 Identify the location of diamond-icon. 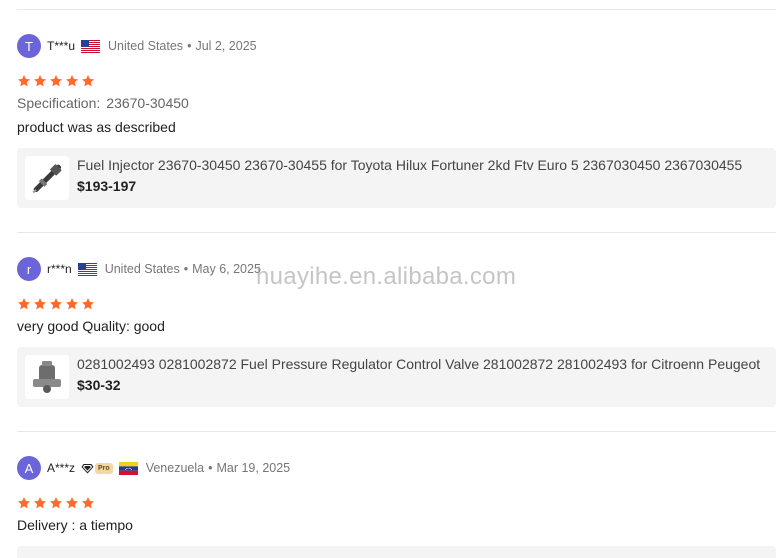
(87, 468).